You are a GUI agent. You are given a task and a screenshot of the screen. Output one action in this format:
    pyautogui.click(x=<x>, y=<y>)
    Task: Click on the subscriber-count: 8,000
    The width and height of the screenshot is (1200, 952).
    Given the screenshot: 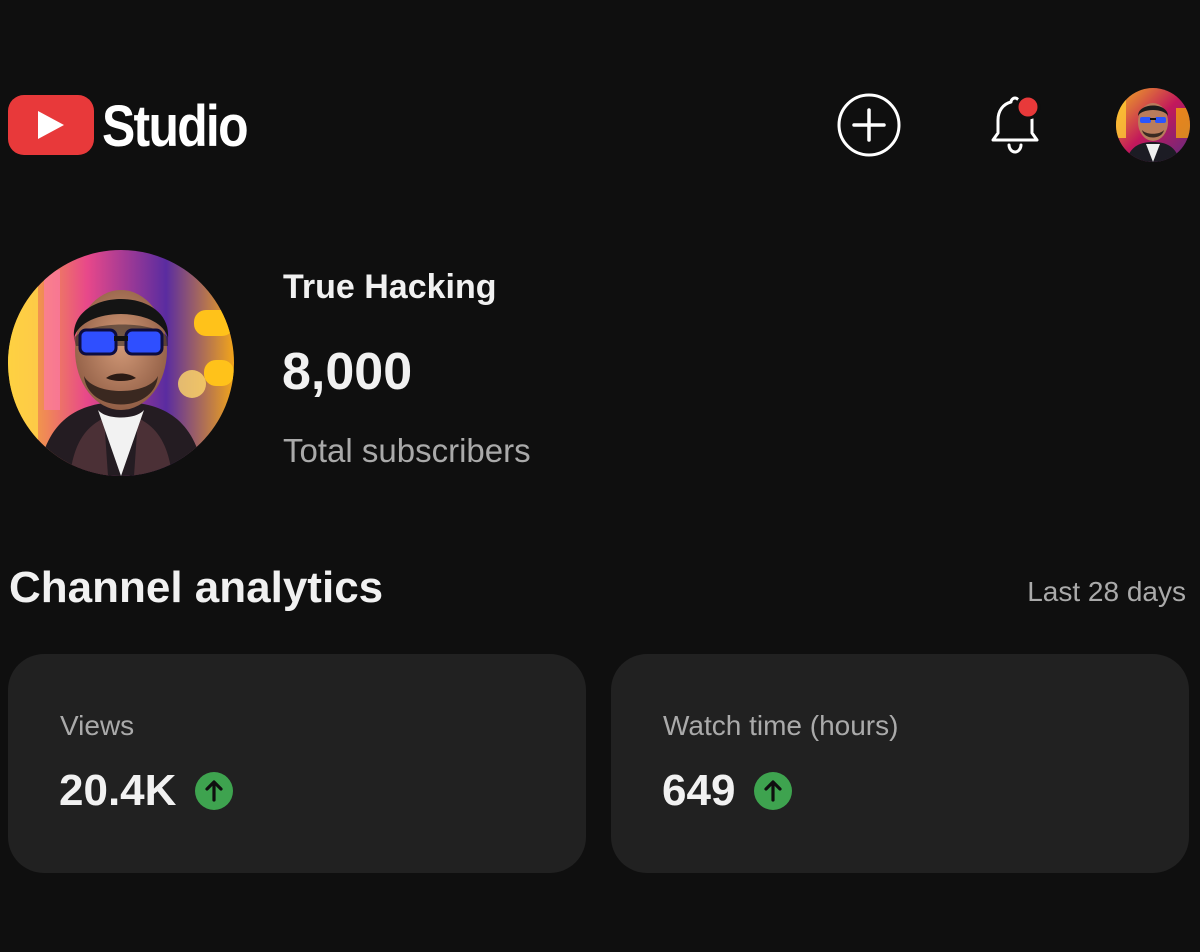 What is the action you would take?
    pyautogui.click(x=347, y=372)
    